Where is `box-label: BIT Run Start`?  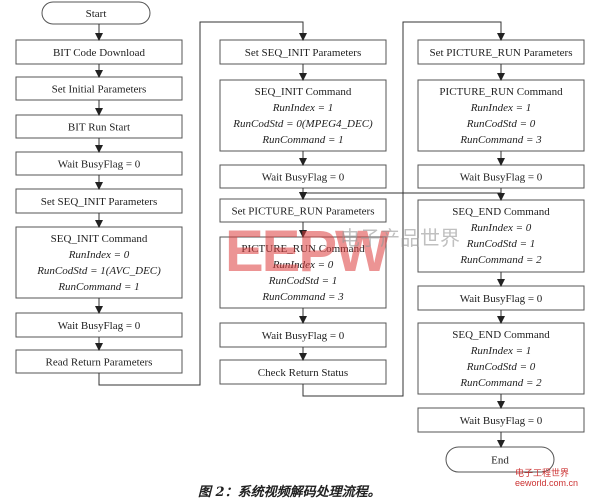 box-label: BIT Run Start is located at coordinates (99, 128).